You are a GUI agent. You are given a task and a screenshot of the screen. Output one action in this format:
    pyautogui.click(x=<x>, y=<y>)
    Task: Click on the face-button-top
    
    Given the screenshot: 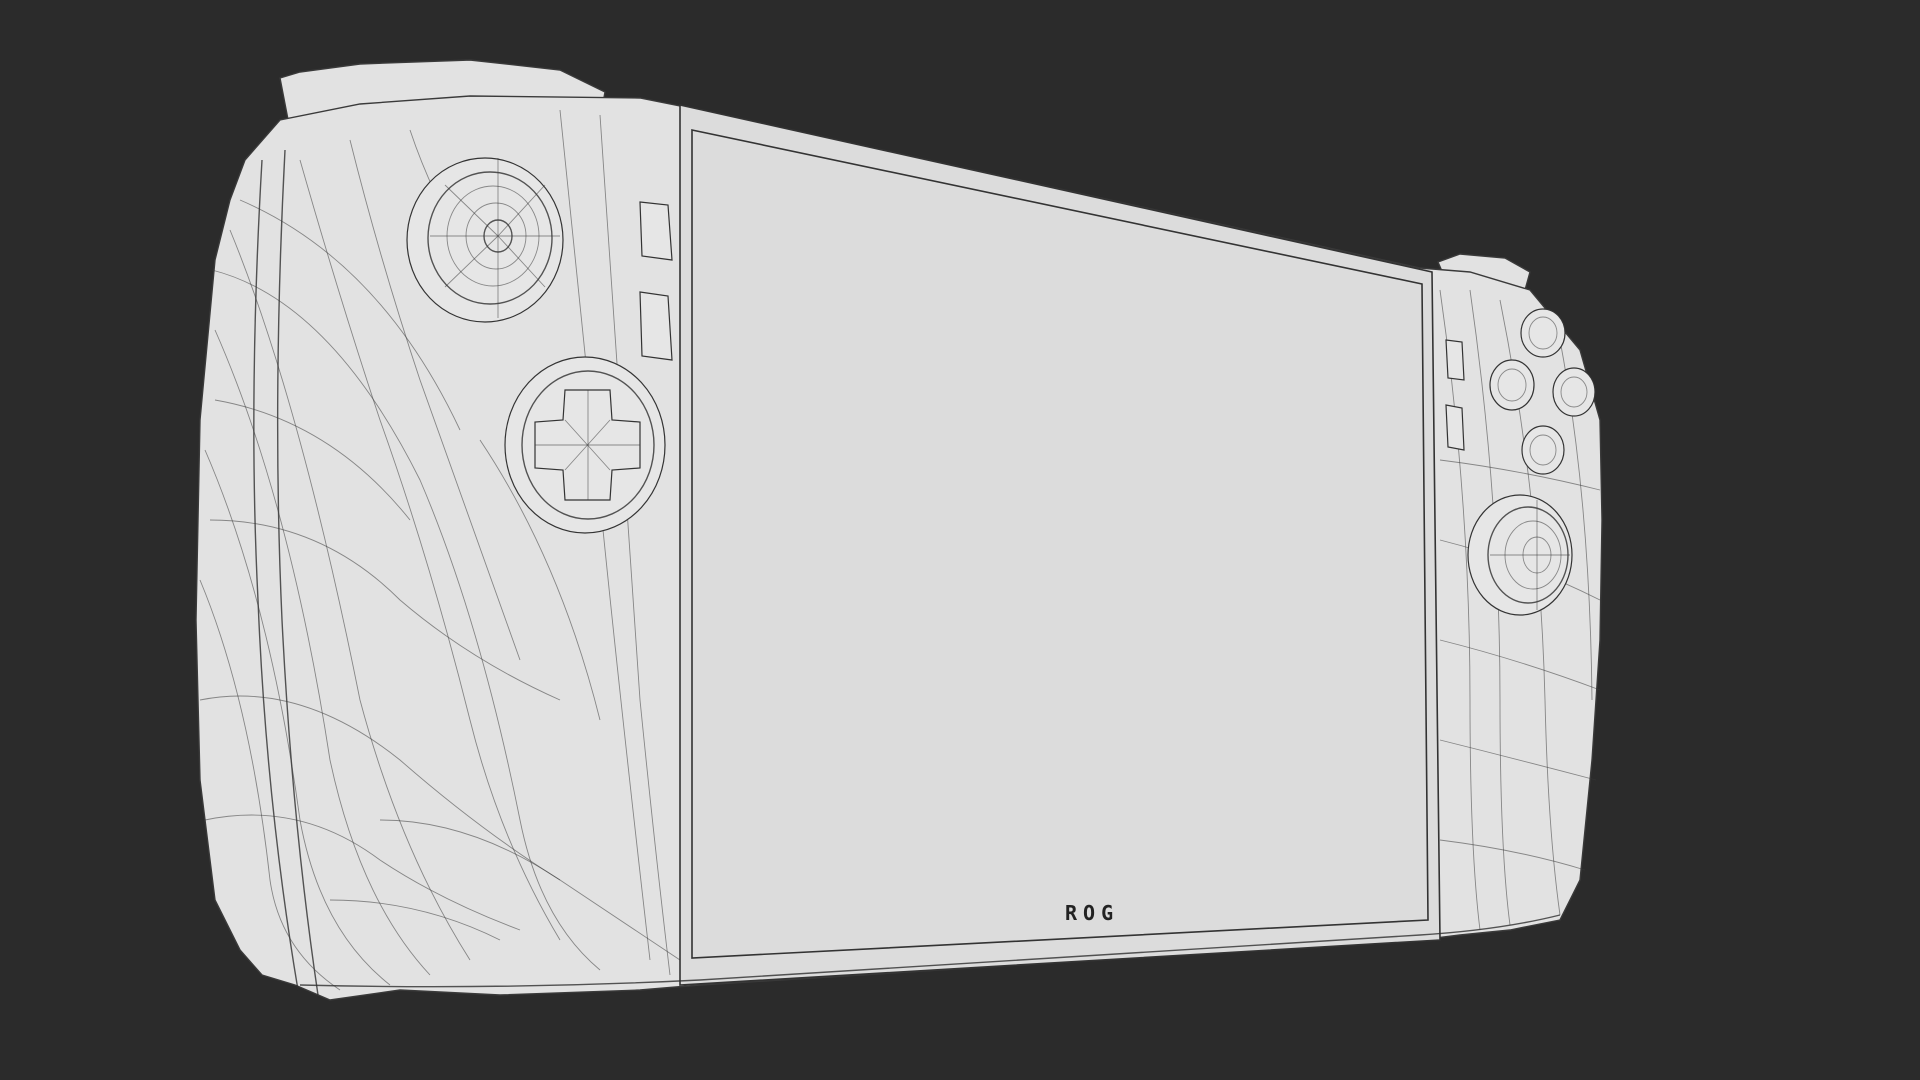 What is the action you would take?
    pyautogui.click(x=1543, y=333)
    